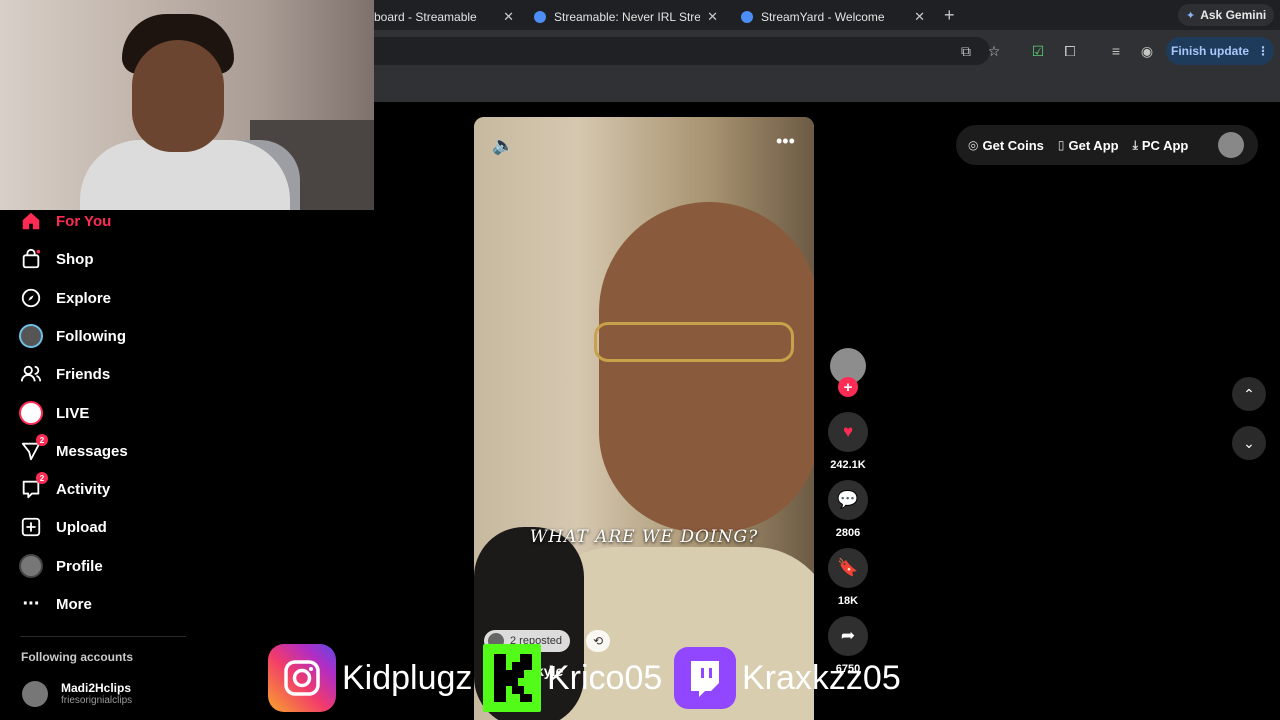  What do you see at coordinates (572, 678) in the screenshot?
I see `kick-handle-overlay: Krico05` at bounding box center [572, 678].